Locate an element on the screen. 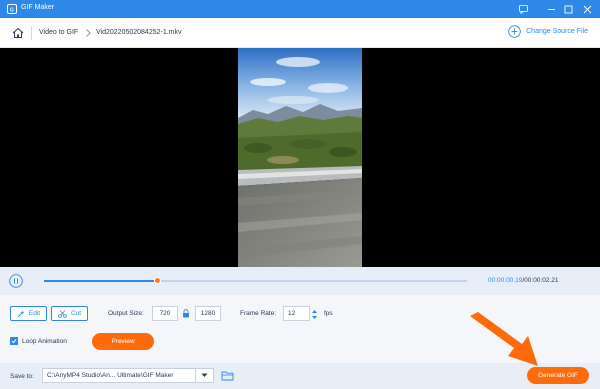 This screenshot has width=600, height=389. add-circle-icon is located at coordinates (514, 31).